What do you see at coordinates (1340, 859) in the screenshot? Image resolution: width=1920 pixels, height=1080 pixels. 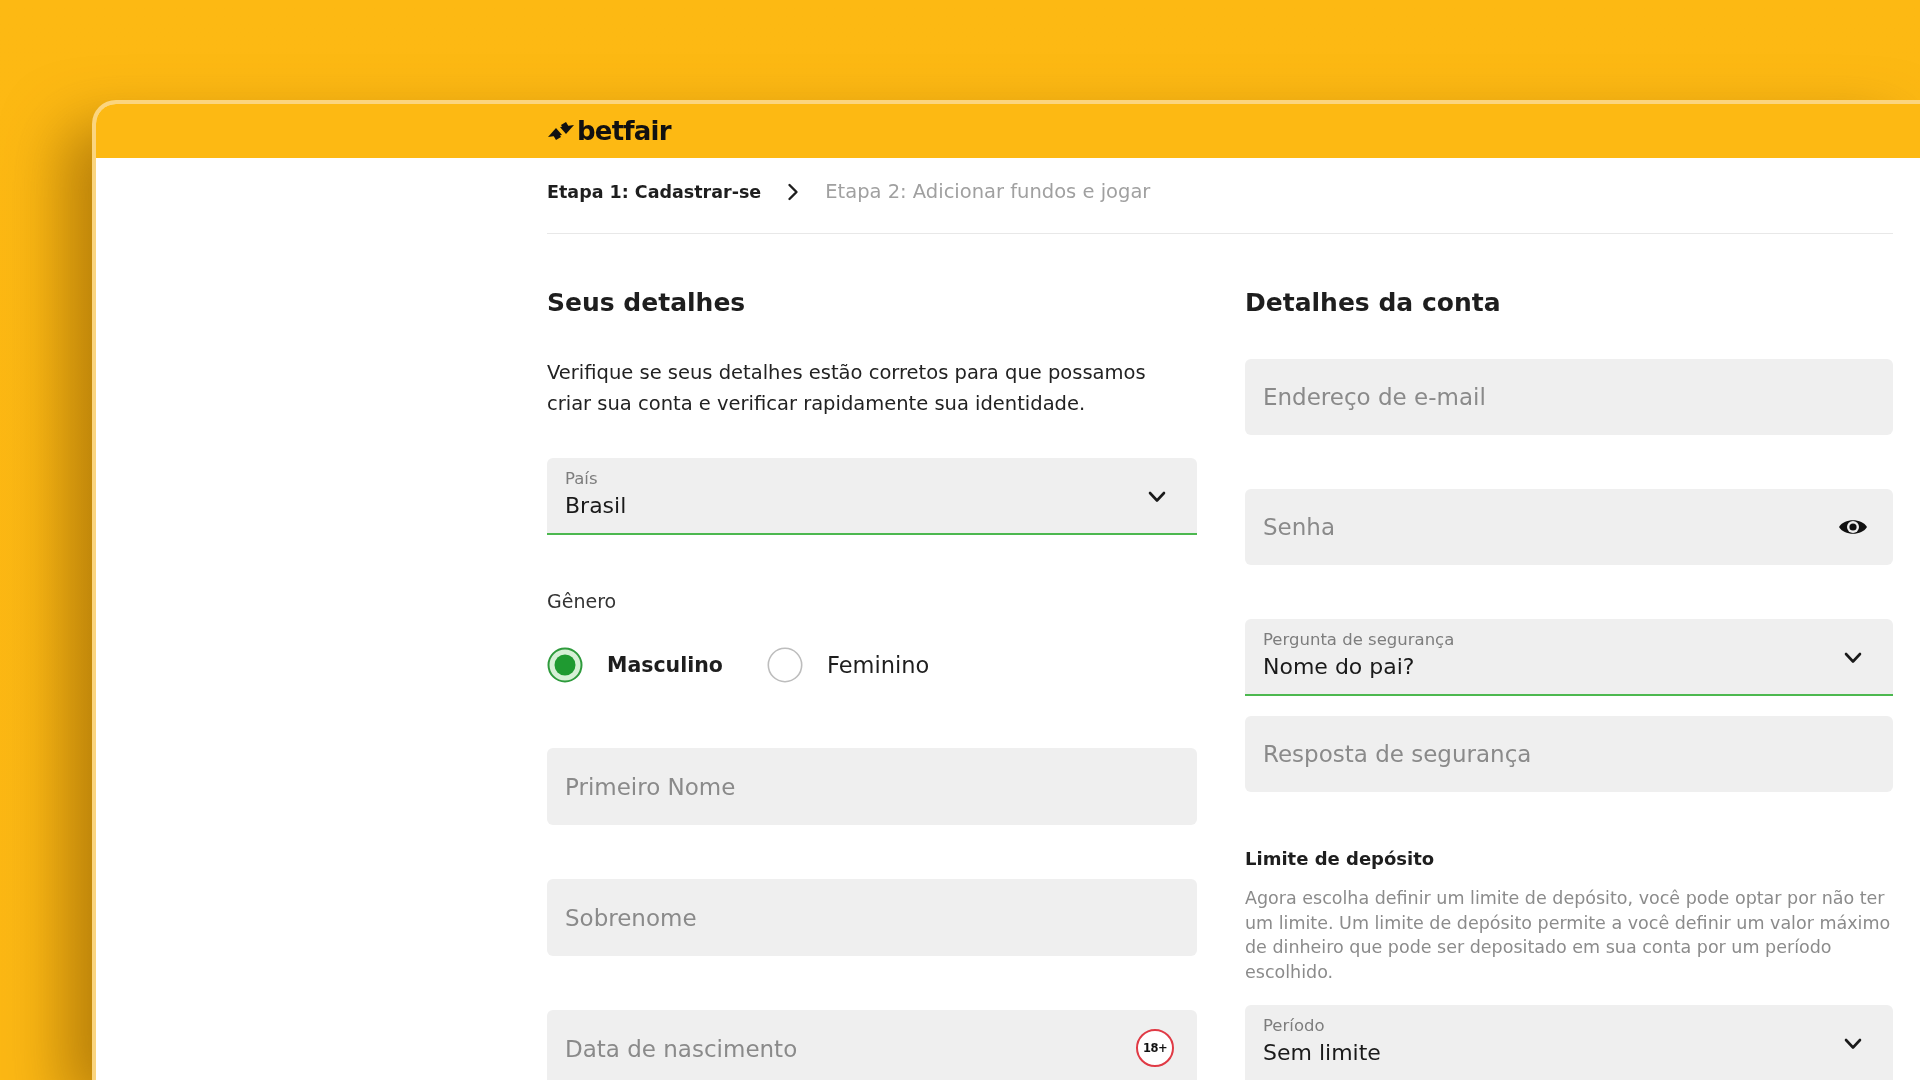 I see `deposit-limit-title: Limite de depósito` at bounding box center [1340, 859].